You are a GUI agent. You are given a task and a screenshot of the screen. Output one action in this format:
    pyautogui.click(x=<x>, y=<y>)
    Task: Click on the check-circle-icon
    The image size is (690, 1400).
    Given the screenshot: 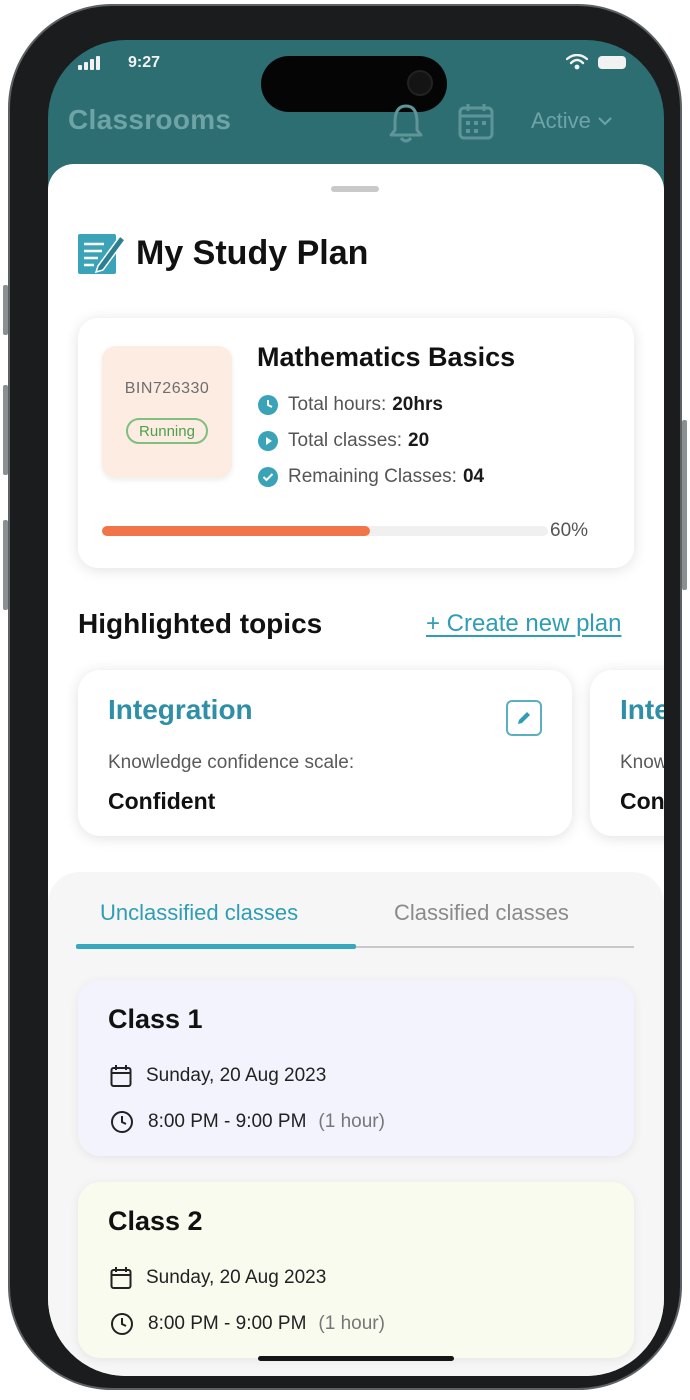 What is the action you would take?
    pyautogui.click(x=268, y=477)
    